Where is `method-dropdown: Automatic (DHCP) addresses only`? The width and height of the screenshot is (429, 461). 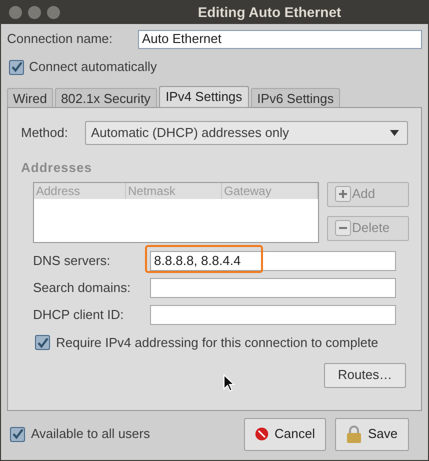
method-dropdown: Automatic (DHCP) addresses only is located at coordinates (246, 133).